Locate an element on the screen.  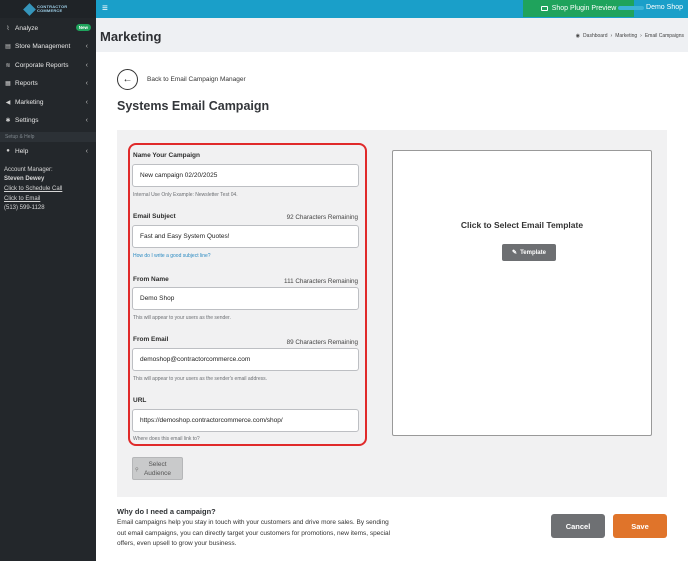
logo: CONTRACTOR COMMERCE is located at coordinates (48, 9).